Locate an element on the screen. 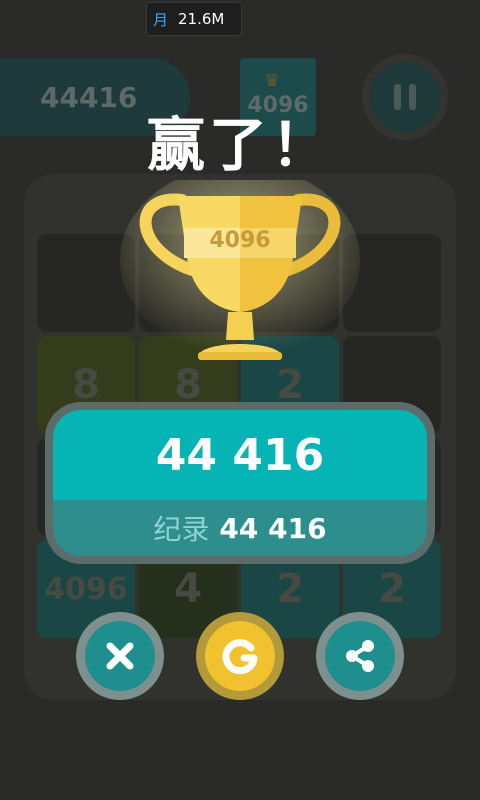  best-score-label: 纪录 is located at coordinates (181, 529).